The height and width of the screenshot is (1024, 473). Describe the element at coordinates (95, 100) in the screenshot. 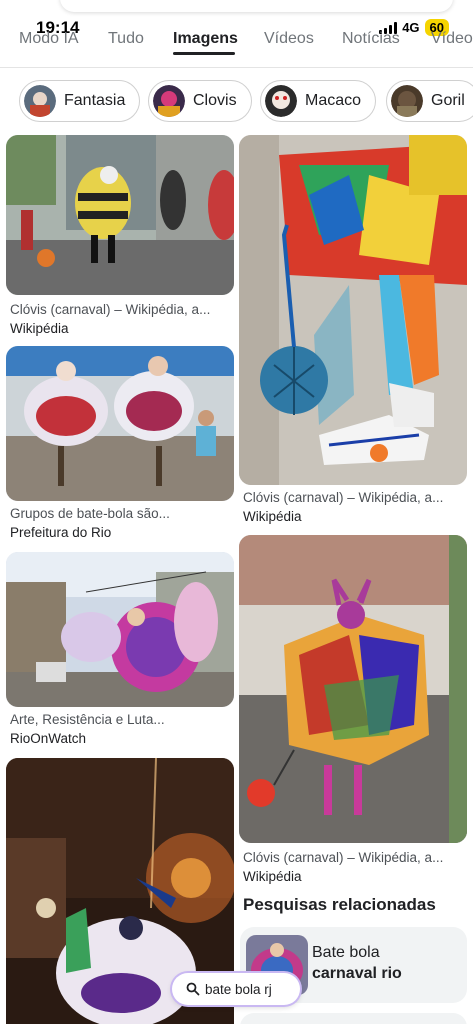

I see `chip-label: Fantasia` at that location.